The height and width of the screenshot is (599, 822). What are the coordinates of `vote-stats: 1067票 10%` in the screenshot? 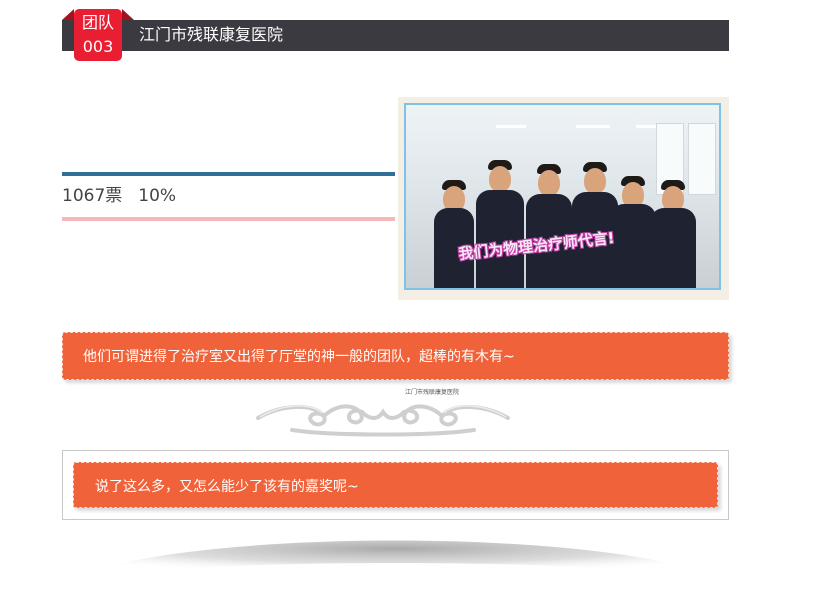 It's located at (127, 196).